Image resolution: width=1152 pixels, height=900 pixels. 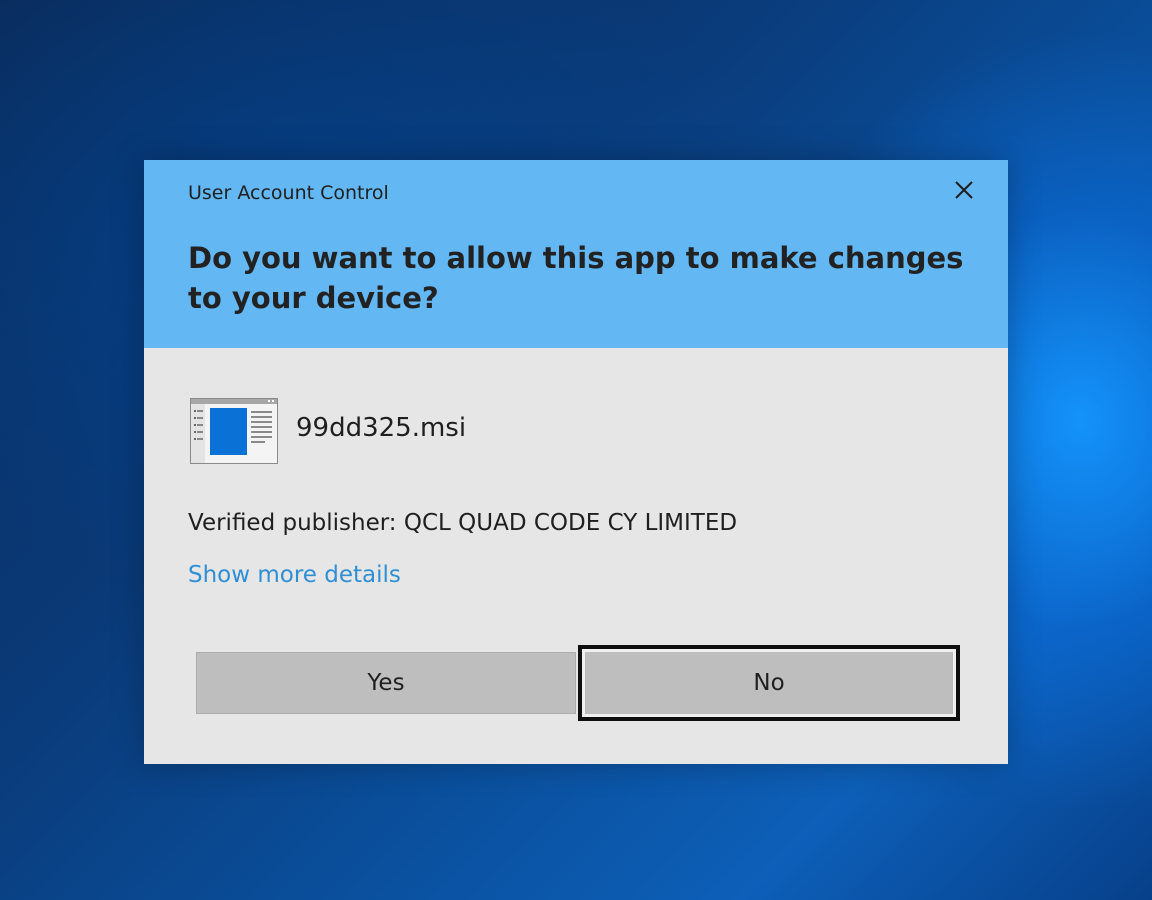 I want to click on no-button: No, so click(x=769, y=683).